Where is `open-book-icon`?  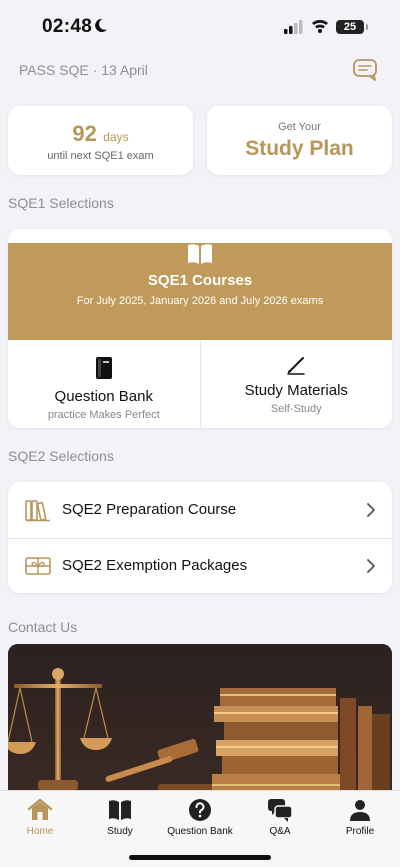 open-book-icon is located at coordinates (200, 254).